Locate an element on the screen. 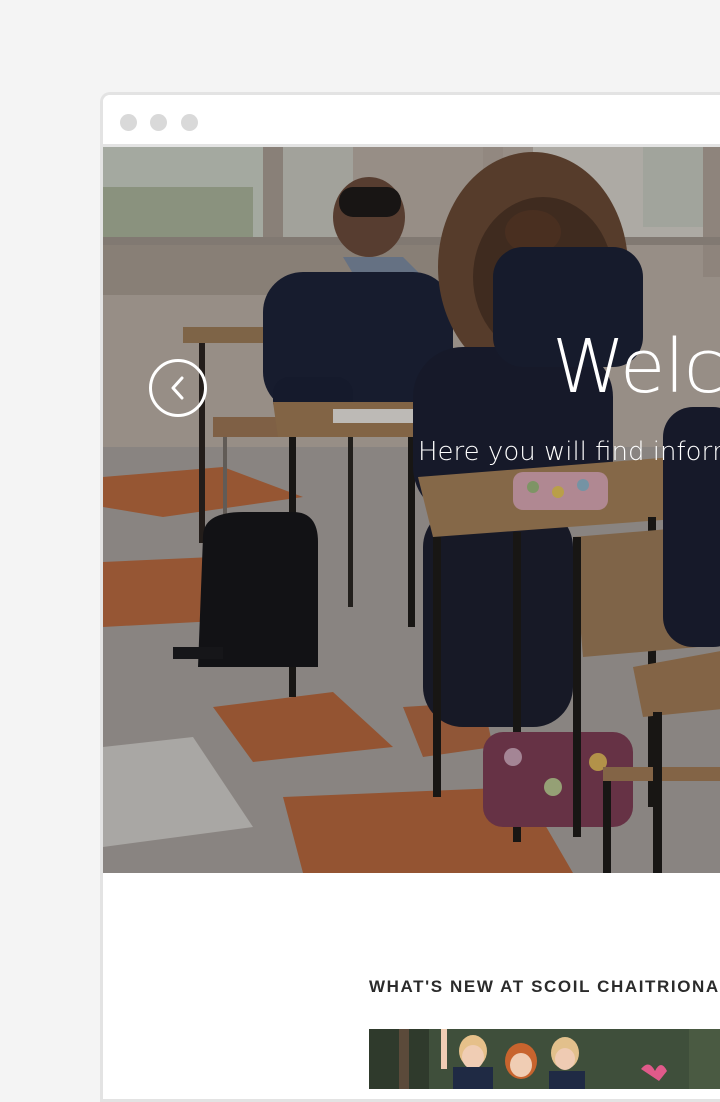 This screenshot has width=720, height=1102. news-section-heading: WHAT'S NEW AT SCOIL CHAITRIONA is located at coordinates (544, 986).